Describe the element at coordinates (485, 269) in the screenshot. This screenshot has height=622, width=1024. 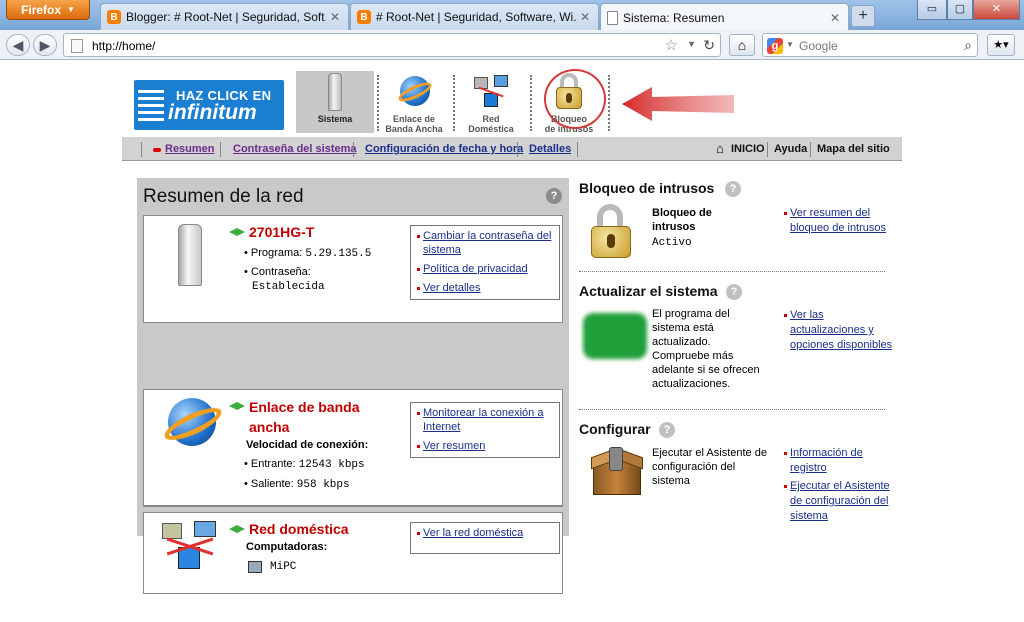
I see `privacy-policy-link: Política de privacidad` at that location.